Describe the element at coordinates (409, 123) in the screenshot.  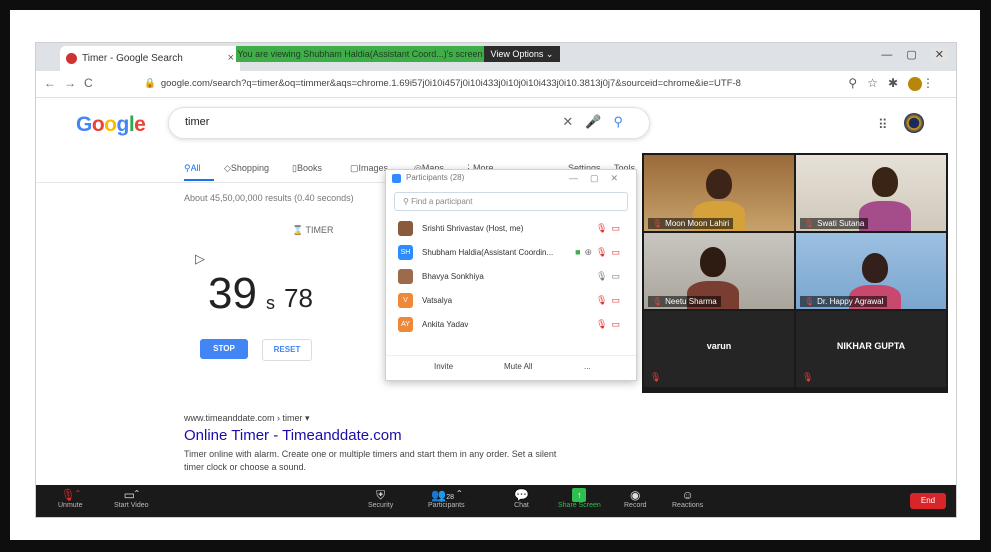
I see `google-search-box: timer ✕🎤⚲` at that location.